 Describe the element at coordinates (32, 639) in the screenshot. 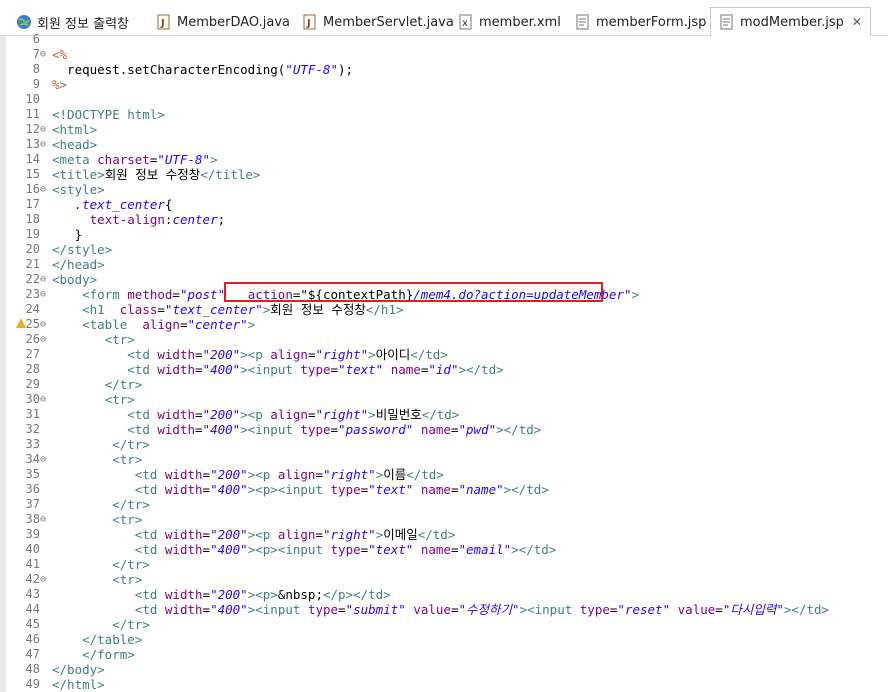

I see `line-number: 46` at that location.